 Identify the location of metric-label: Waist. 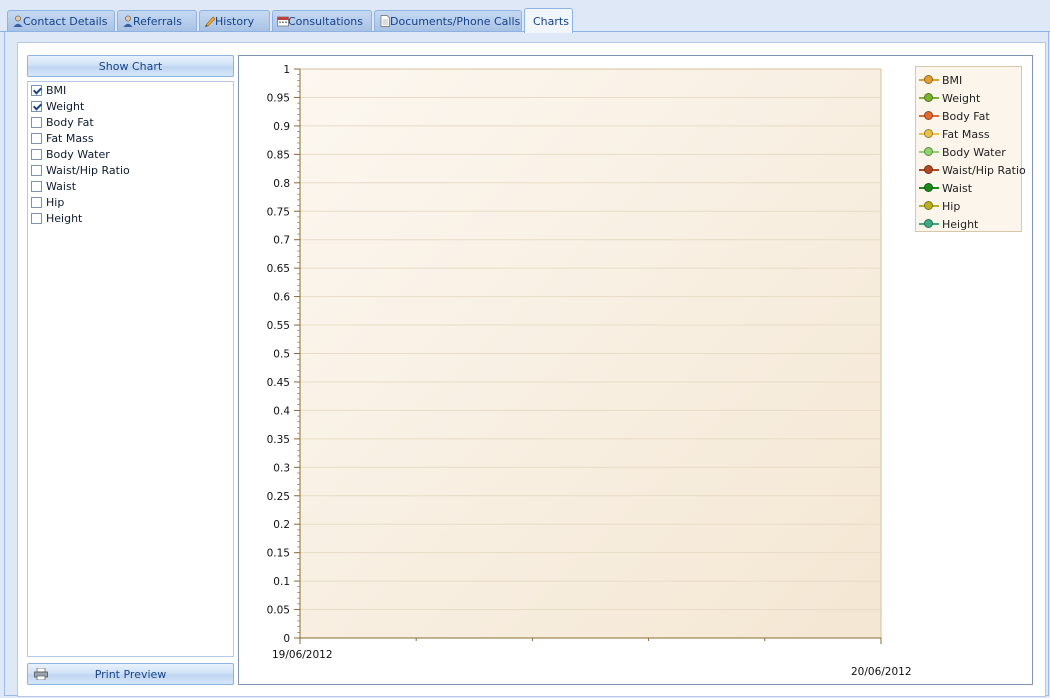
(61, 186).